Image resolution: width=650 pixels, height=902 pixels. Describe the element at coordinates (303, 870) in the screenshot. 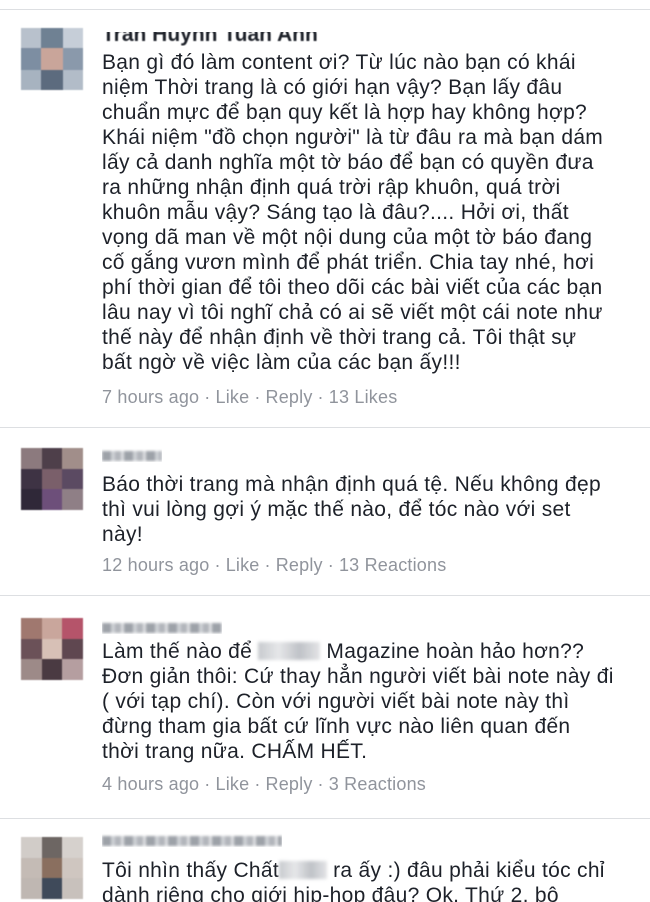

I see `redacted-word` at that location.